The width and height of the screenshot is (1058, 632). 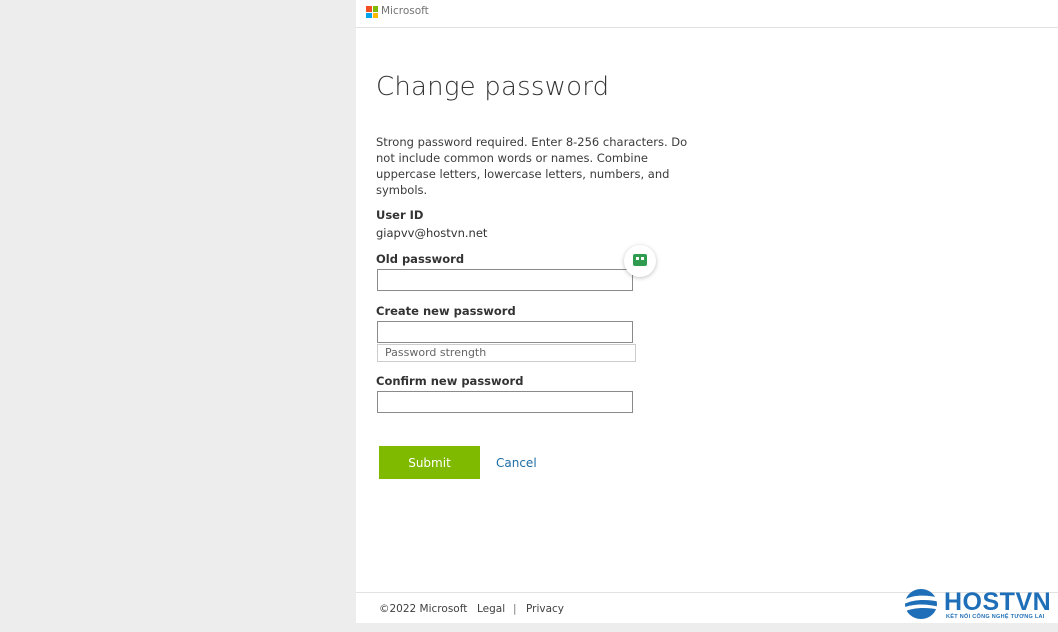 I want to click on user-id-label: User ID, so click(x=400, y=215).